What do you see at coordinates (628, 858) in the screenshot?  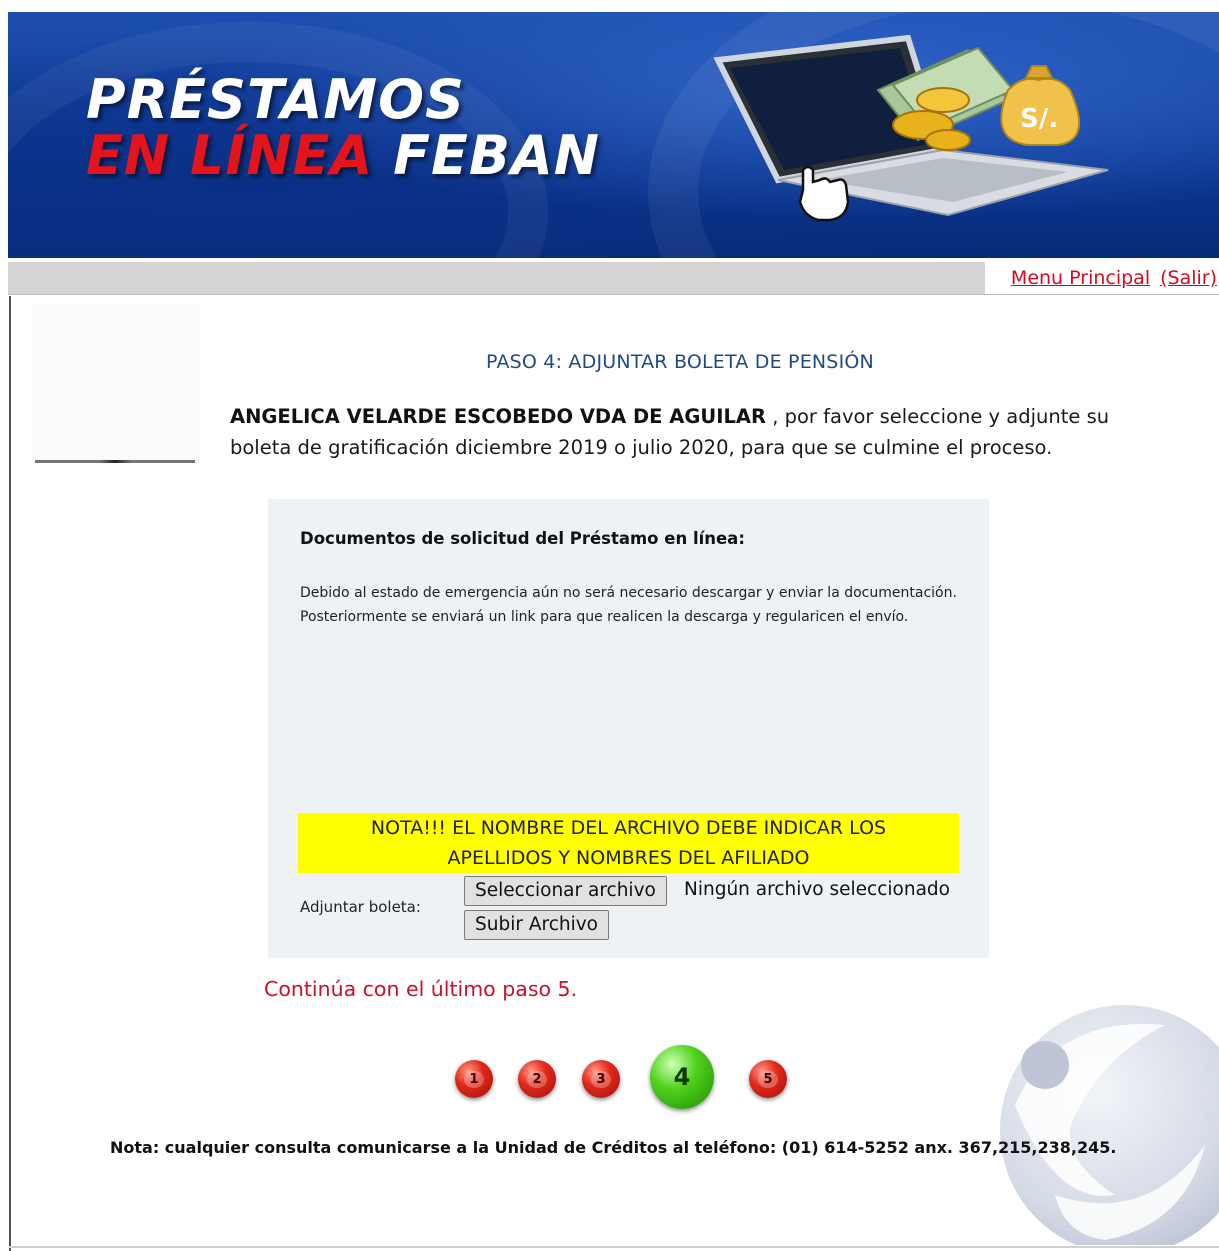 I see `note-line2: APELLIDOS Y NOMBRES DEL AFILIADO` at bounding box center [628, 858].